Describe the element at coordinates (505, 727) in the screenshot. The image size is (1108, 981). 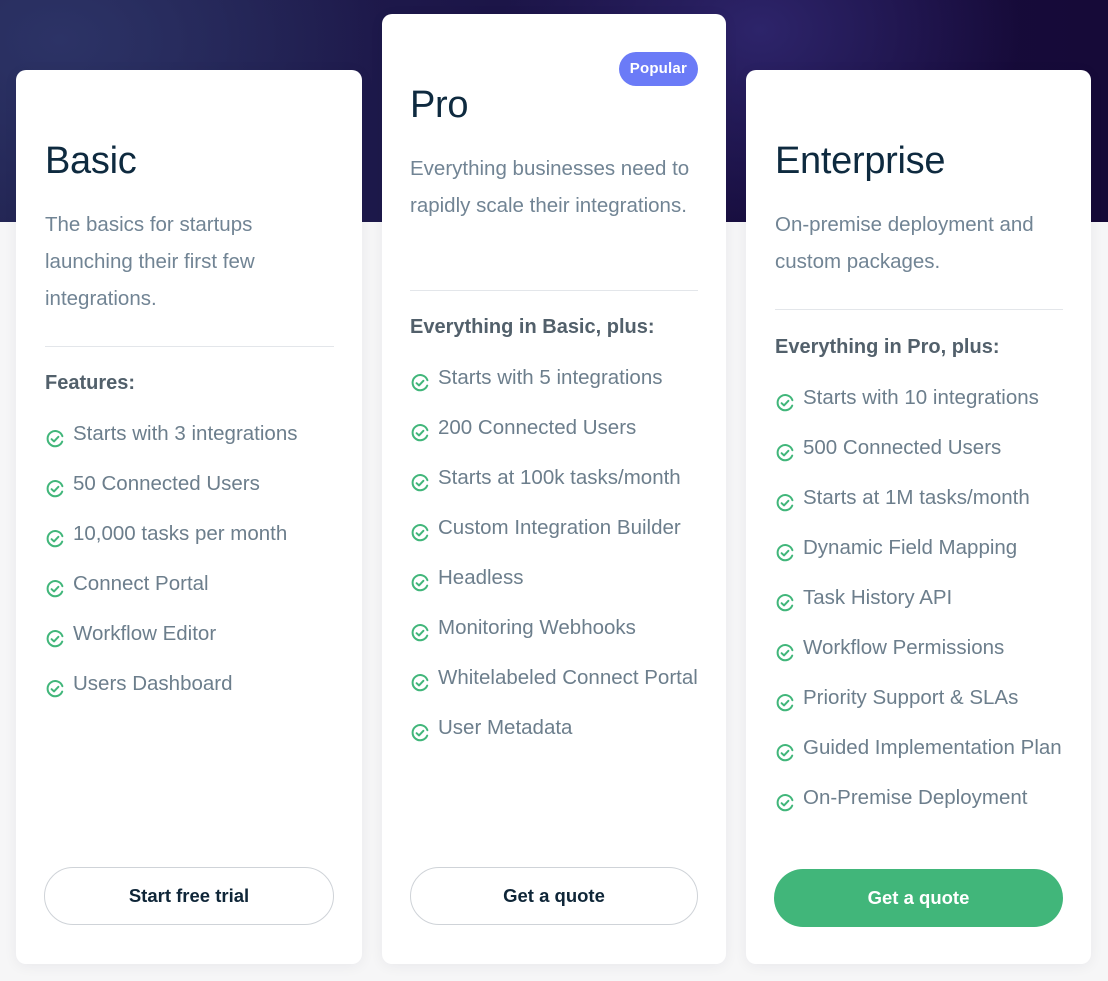
I see `feature-label: User Metadata` at that location.